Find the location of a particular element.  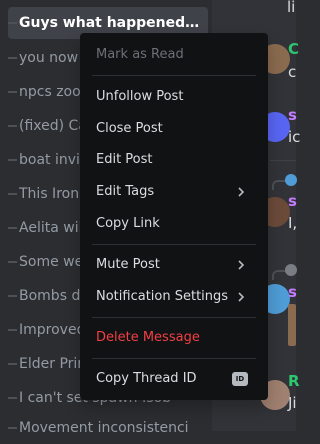

menu-item-notification-settings: Notification Settings is located at coordinates (174, 297).